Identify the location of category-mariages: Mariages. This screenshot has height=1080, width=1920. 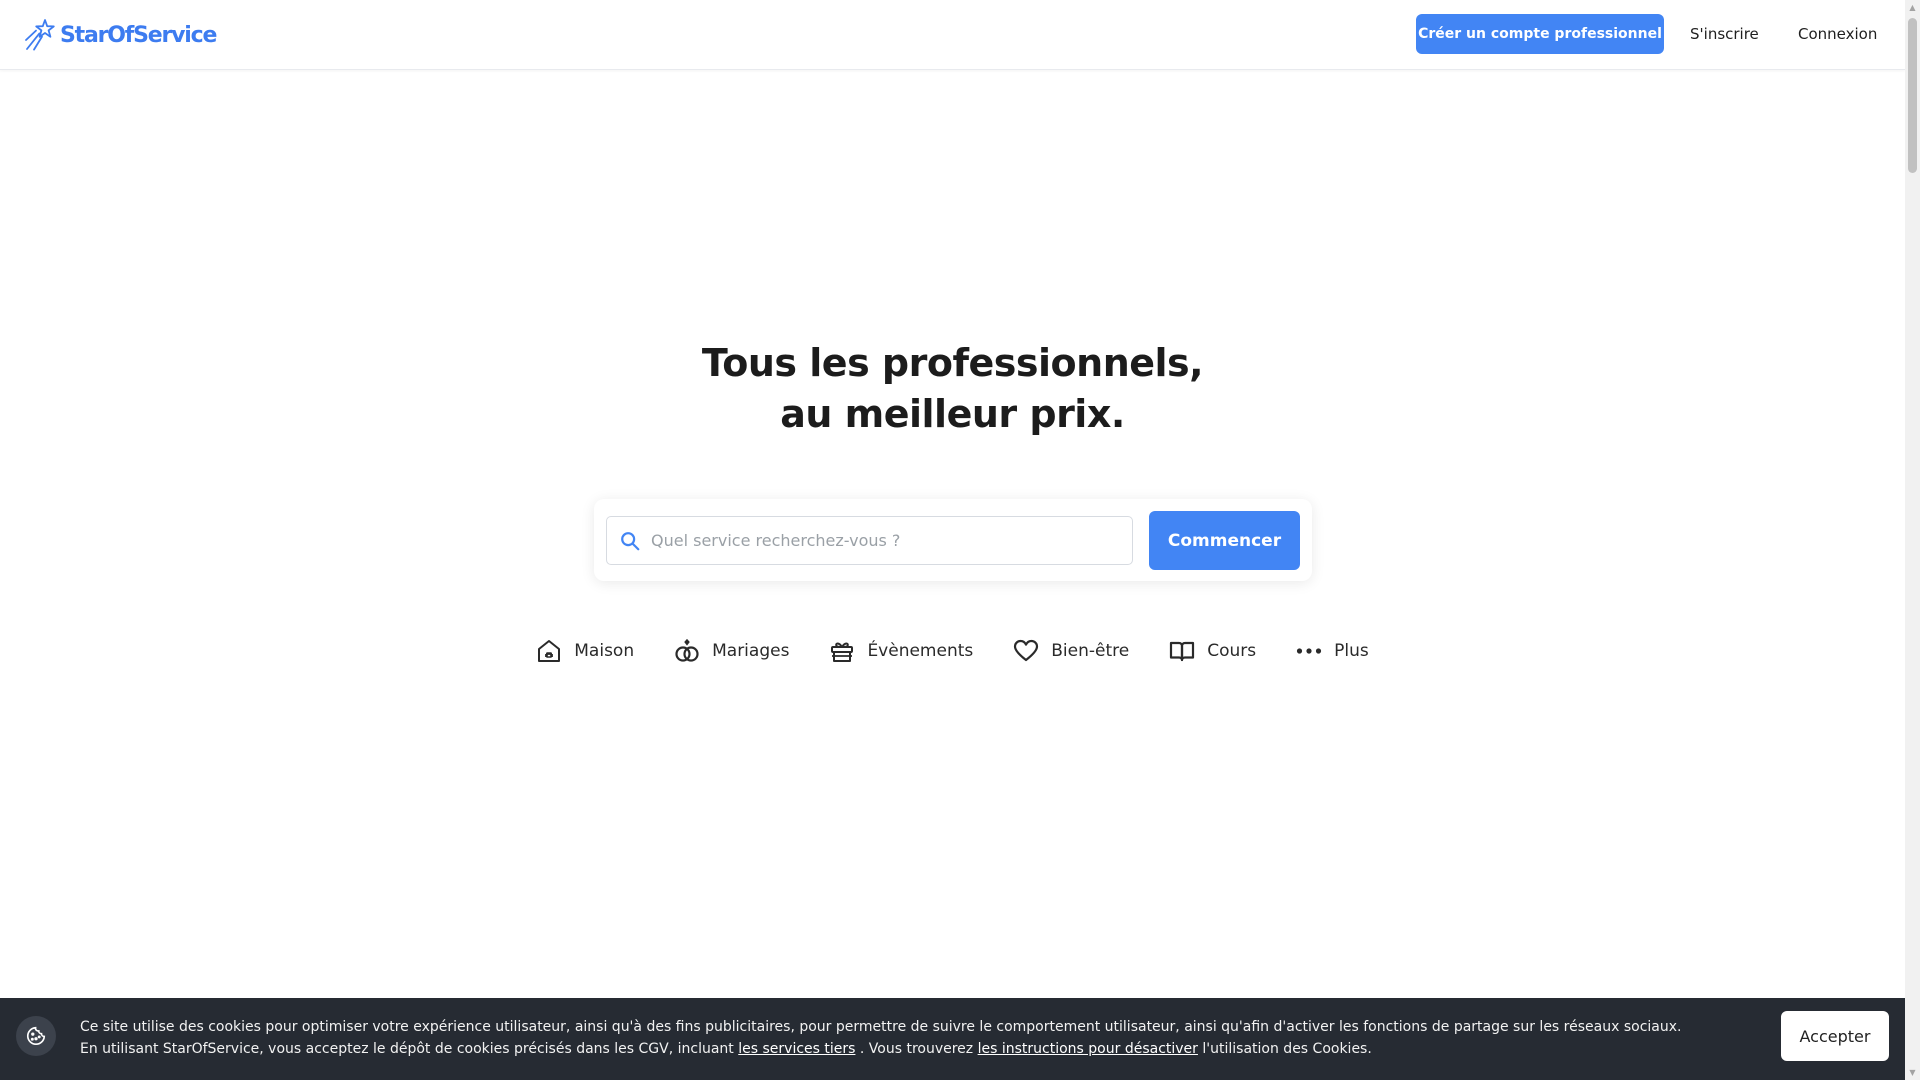
(731, 651).